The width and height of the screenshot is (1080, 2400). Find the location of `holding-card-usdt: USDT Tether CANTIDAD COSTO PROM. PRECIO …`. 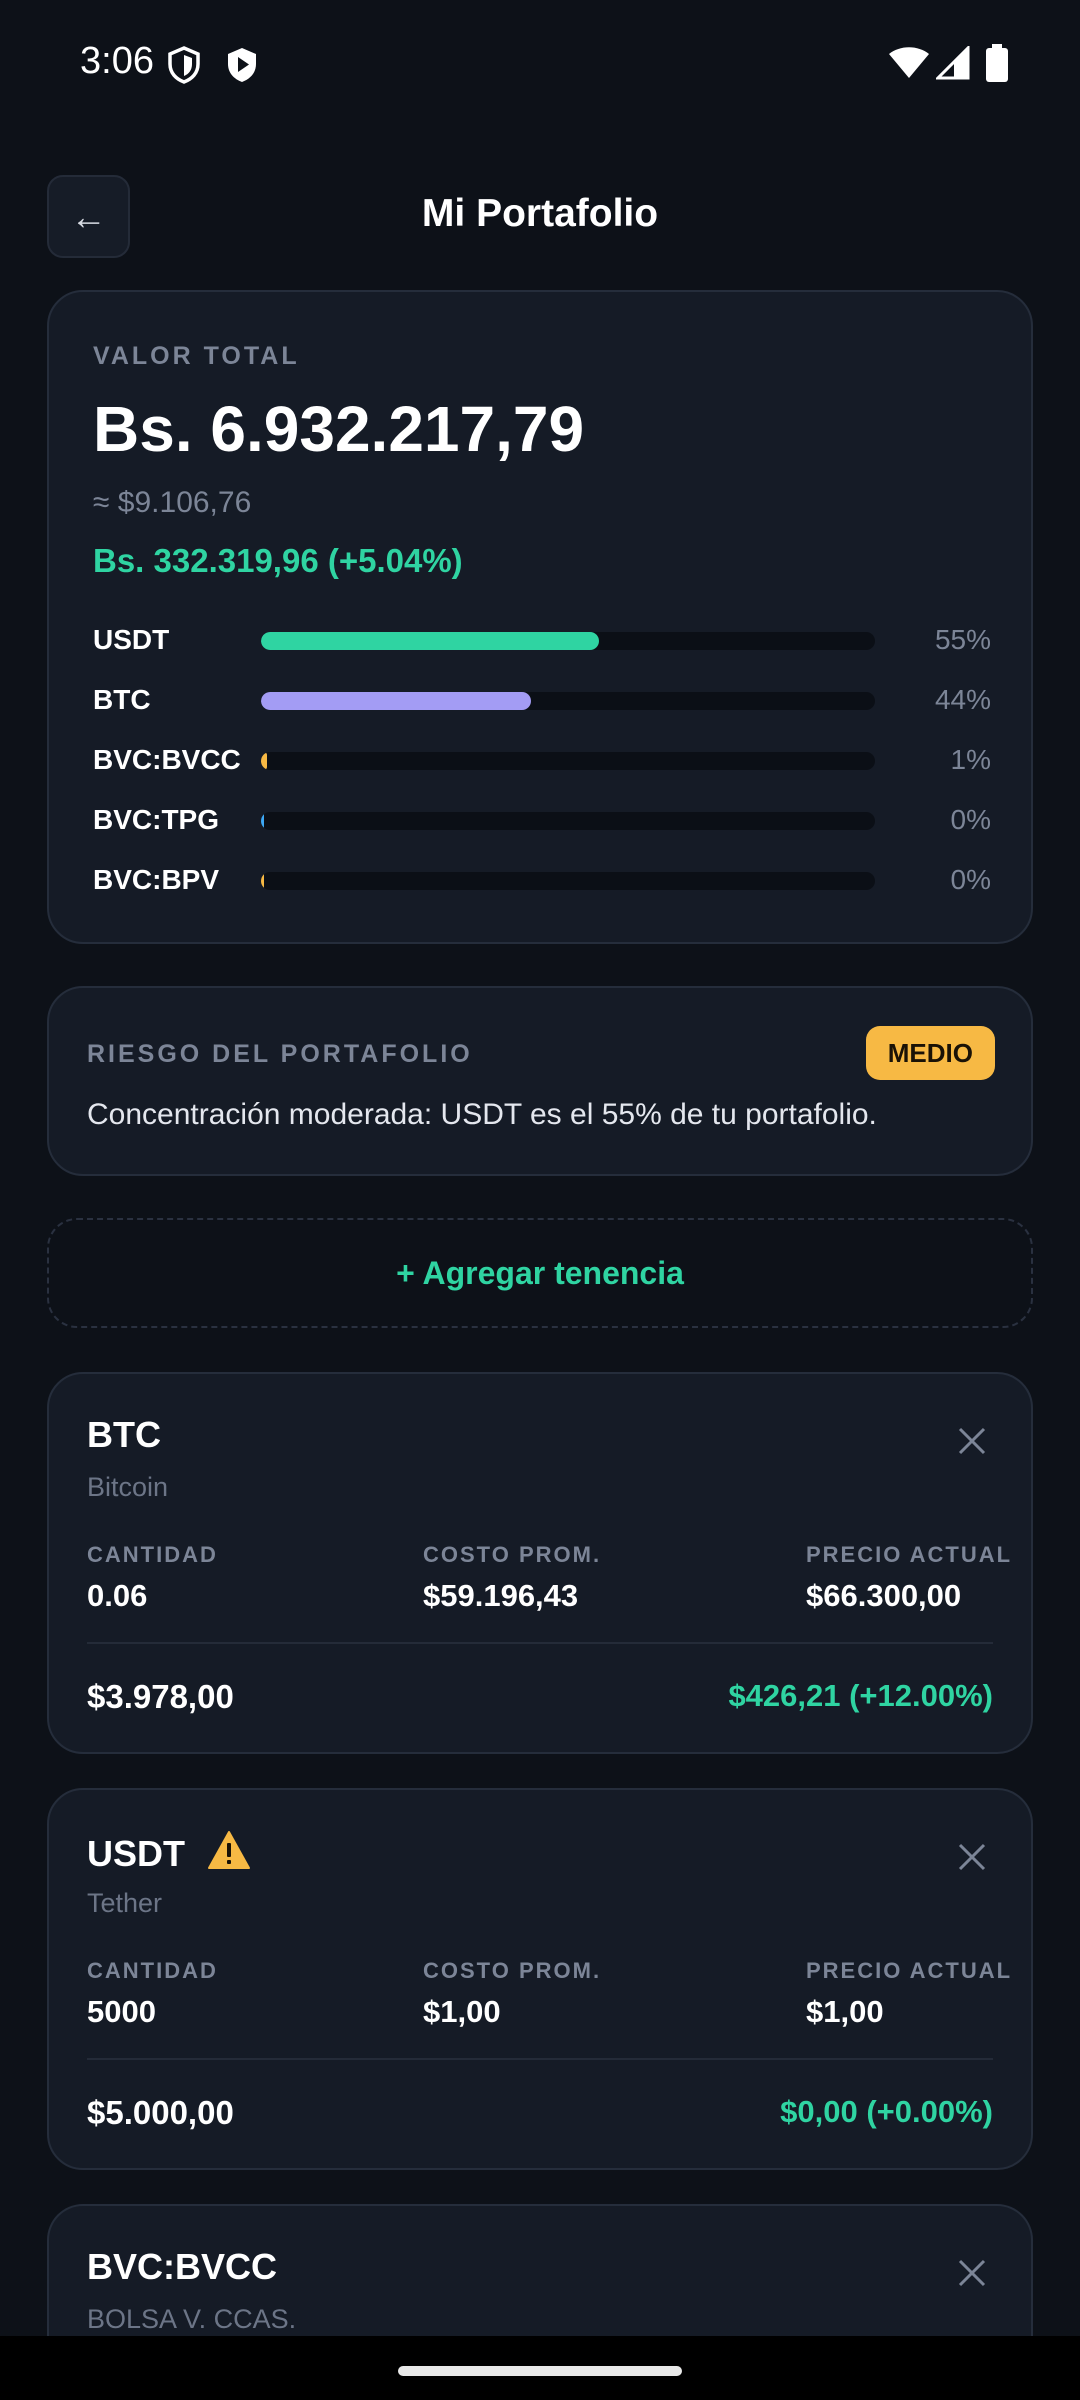

holding-card-usdt: USDT Tether CANTIDAD COSTO PROM. PRECIO … is located at coordinates (540, 1979).